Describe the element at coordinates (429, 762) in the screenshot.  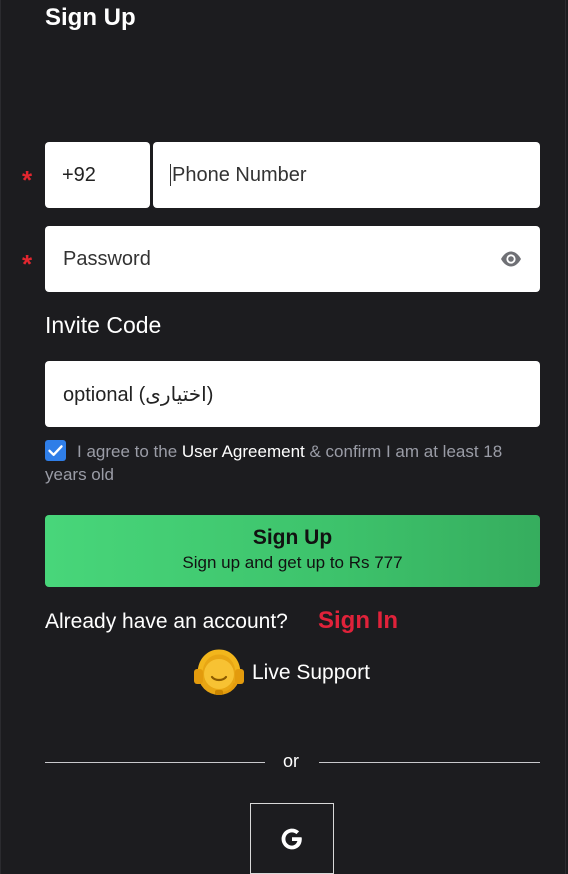
I see `divider-line-right` at that location.